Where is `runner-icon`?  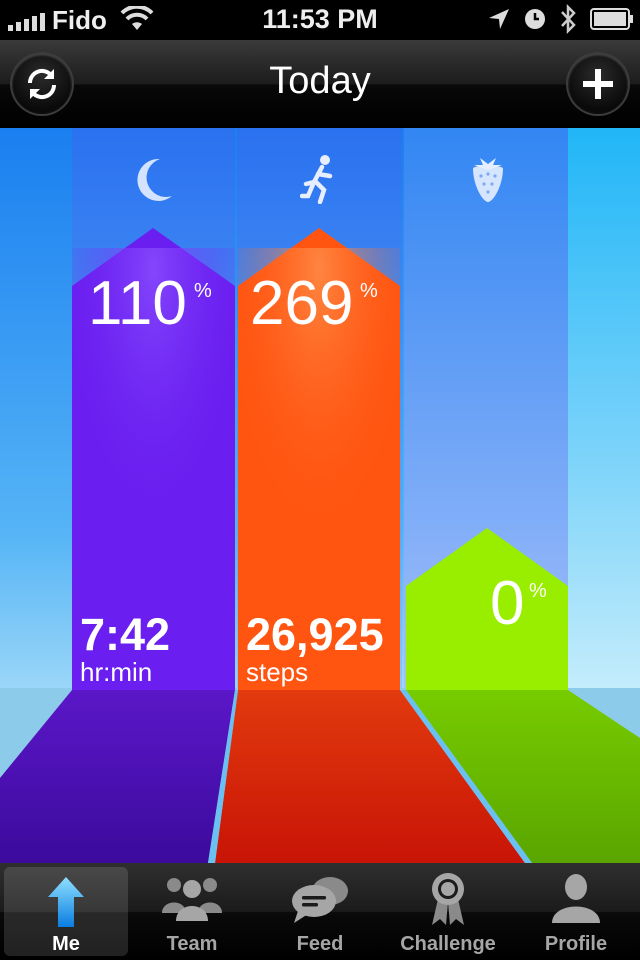
runner-icon is located at coordinates (316, 179).